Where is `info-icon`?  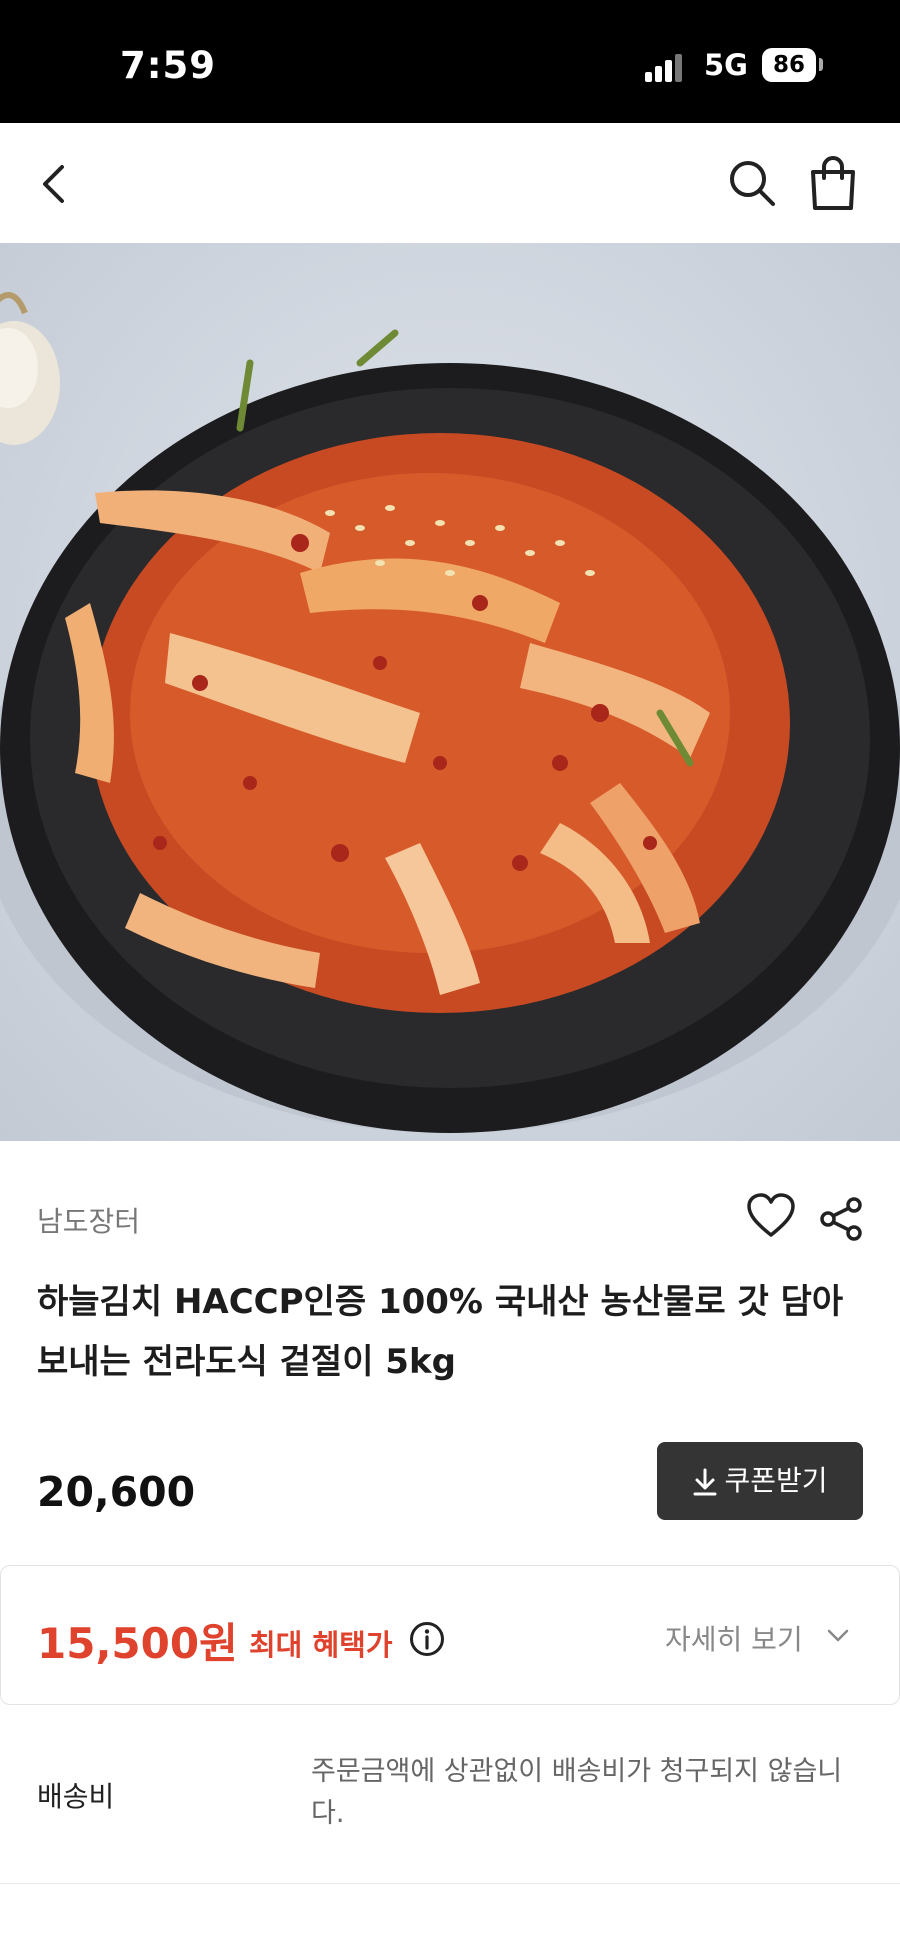 info-icon is located at coordinates (427, 1639).